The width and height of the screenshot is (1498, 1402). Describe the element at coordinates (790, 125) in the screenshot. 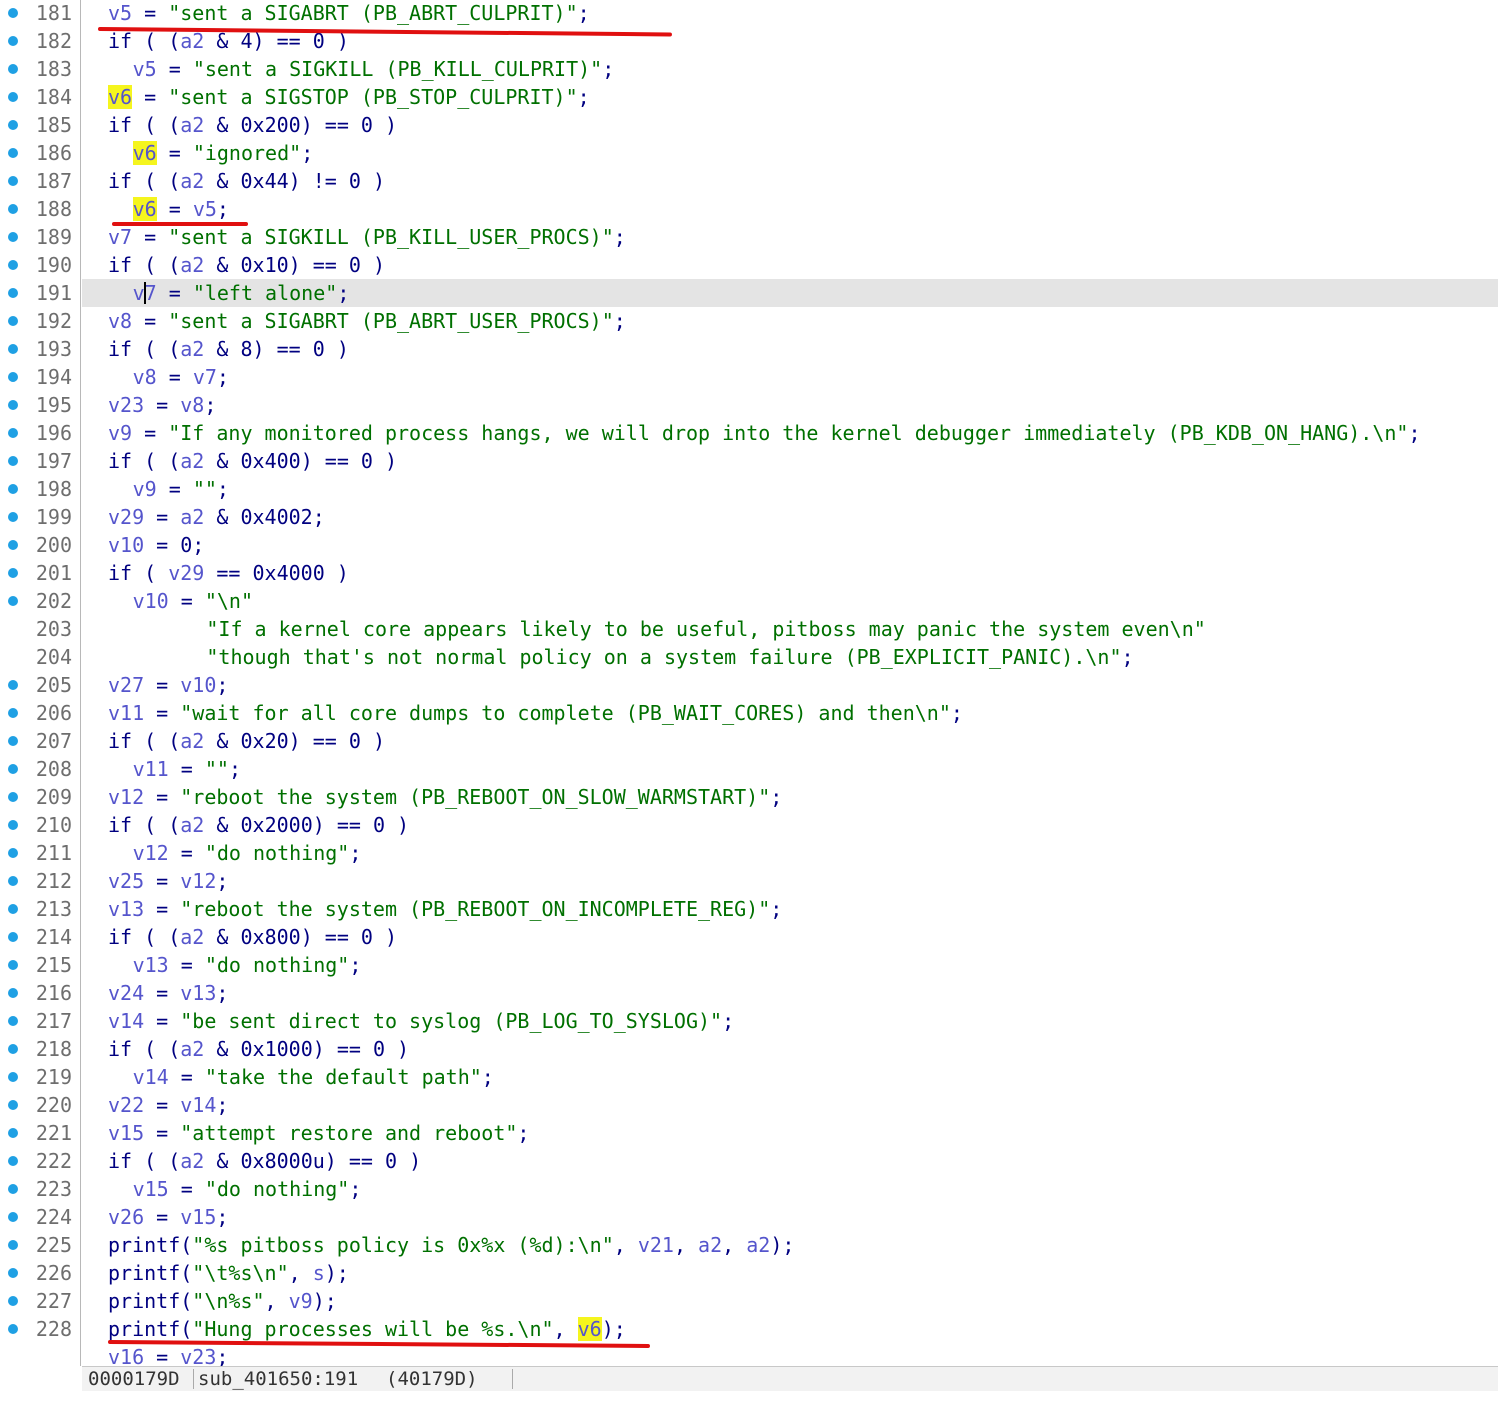

I see `code-text: if ( (a2 & 0x200) == 0 )` at that location.